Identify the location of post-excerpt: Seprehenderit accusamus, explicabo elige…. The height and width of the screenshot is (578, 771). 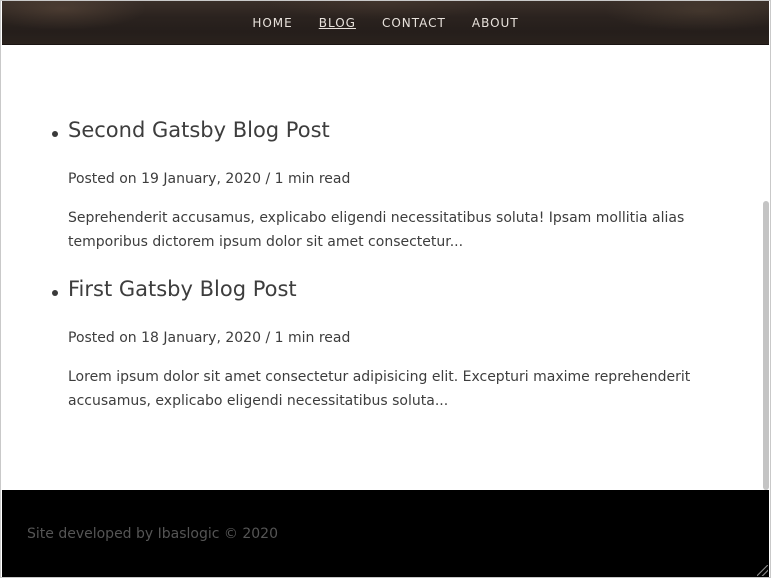
(376, 230).